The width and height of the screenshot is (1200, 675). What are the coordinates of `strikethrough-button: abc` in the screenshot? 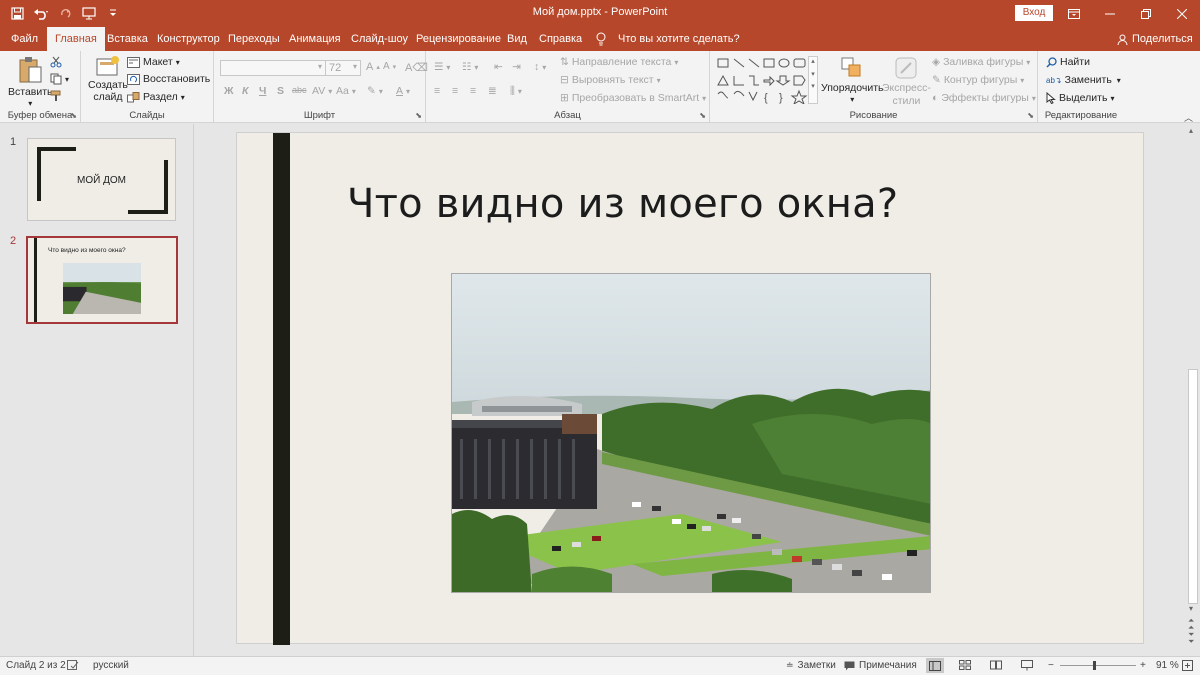 It's located at (299, 90).